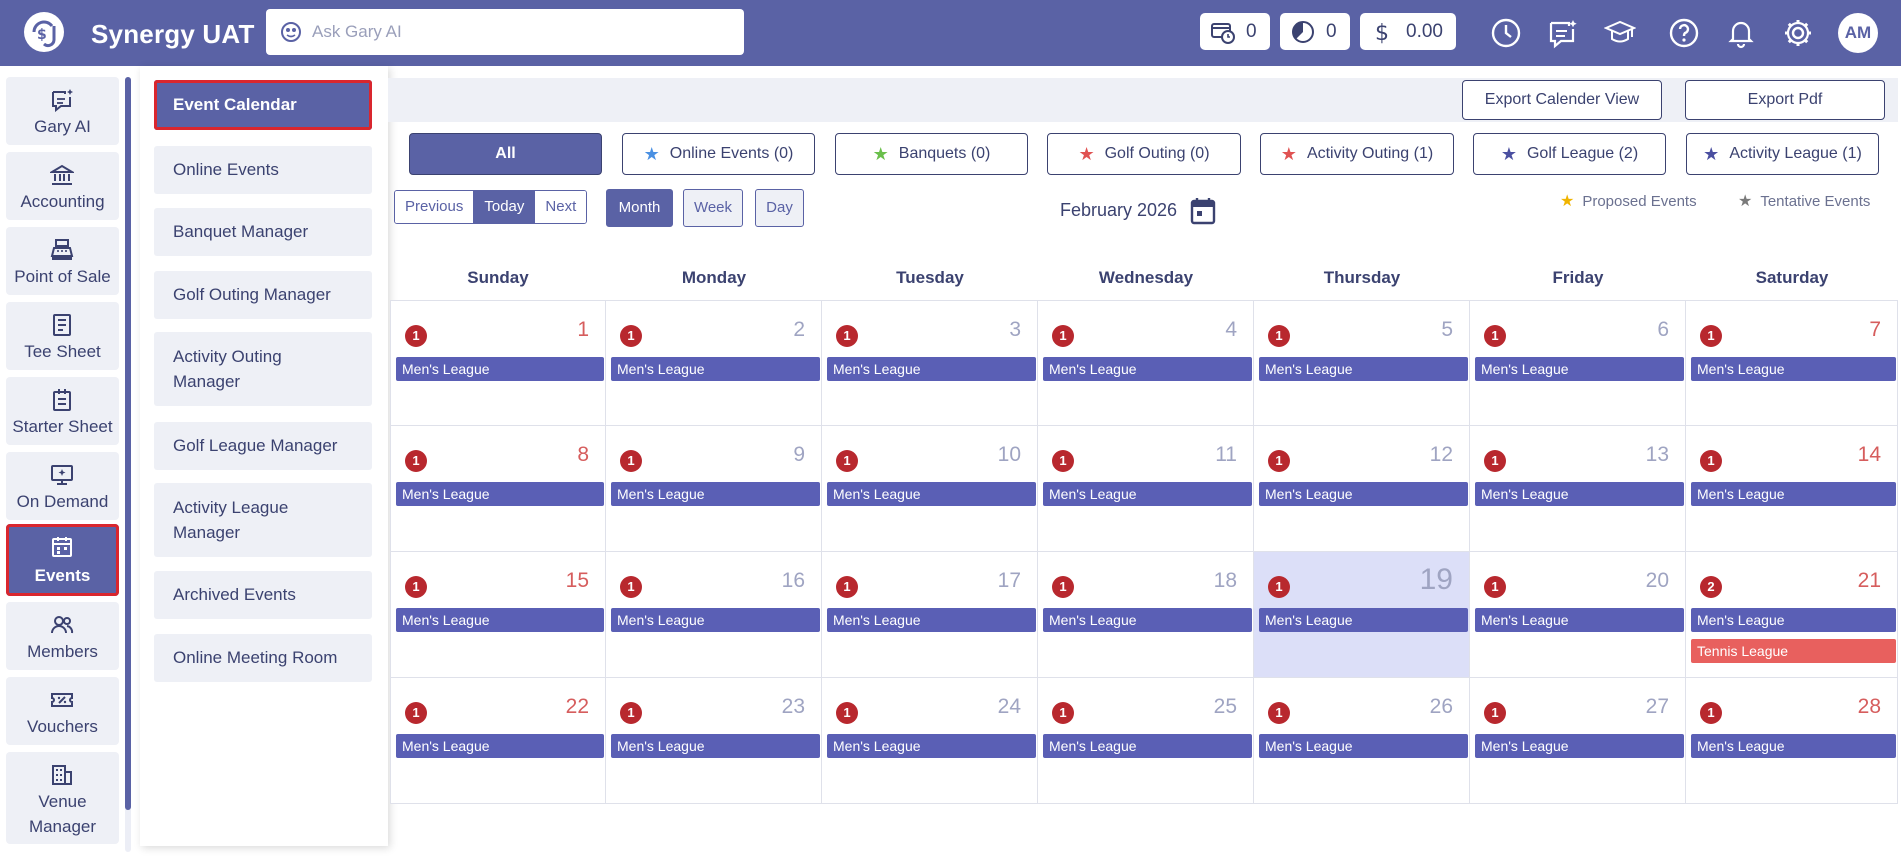  What do you see at coordinates (522, 32) in the screenshot?
I see `search-input` at bounding box center [522, 32].